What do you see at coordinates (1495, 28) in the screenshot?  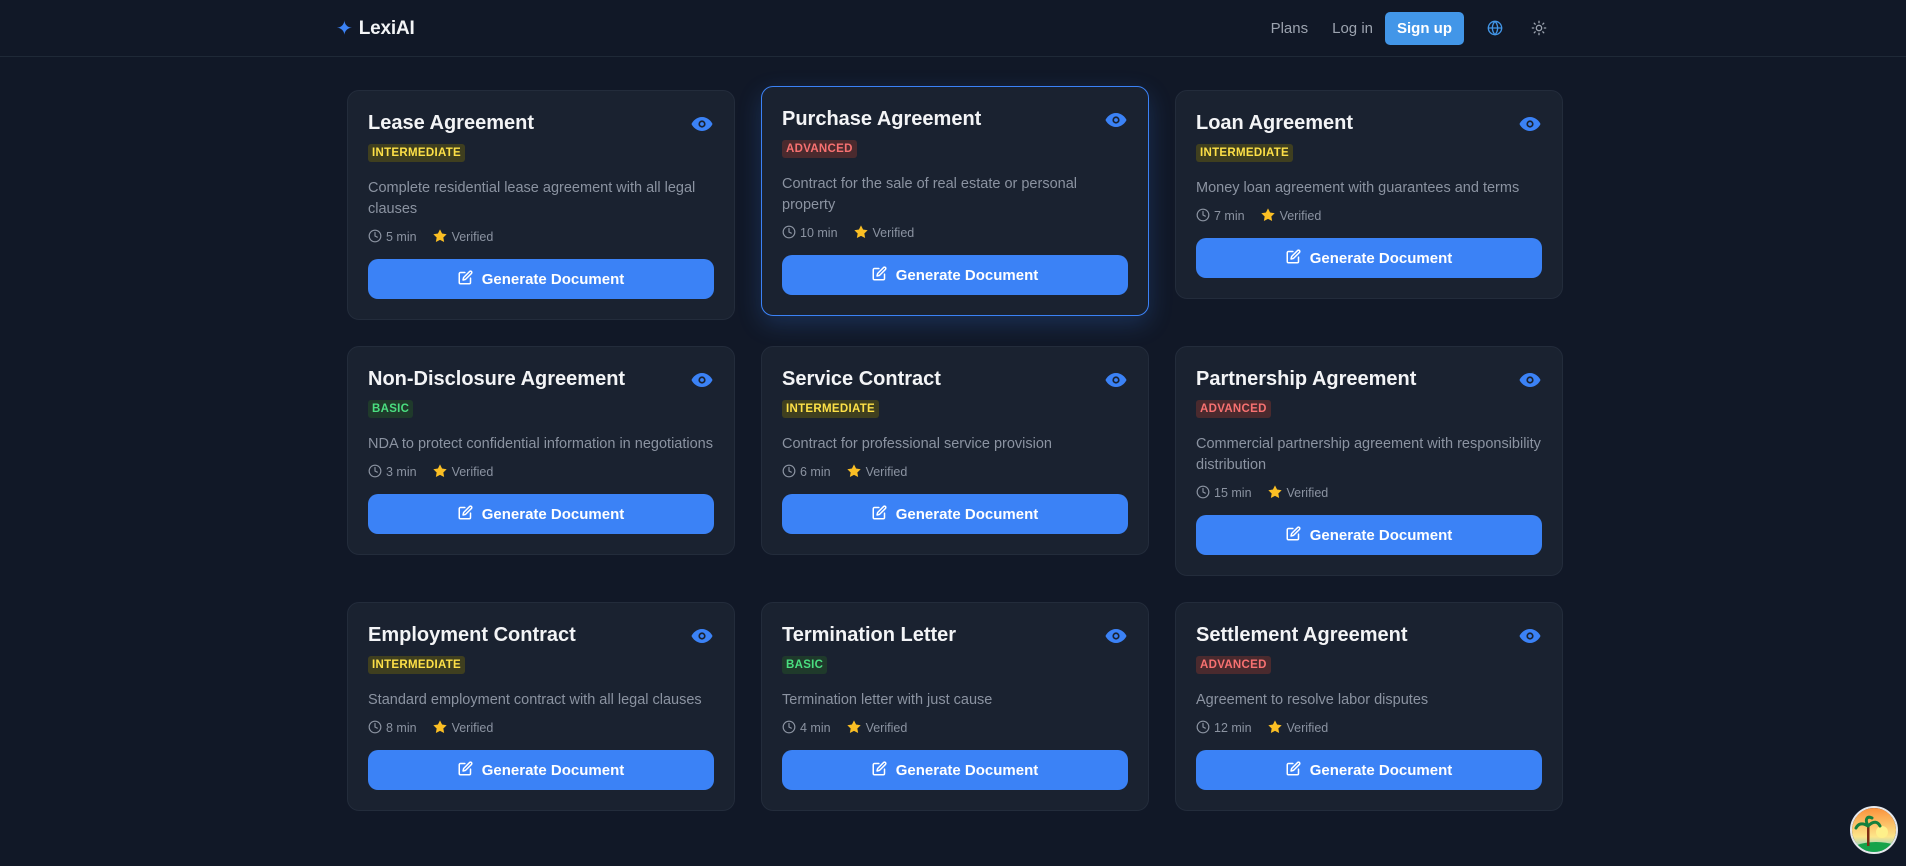 I see `globe-icon` at bounding box center [1495, 28].